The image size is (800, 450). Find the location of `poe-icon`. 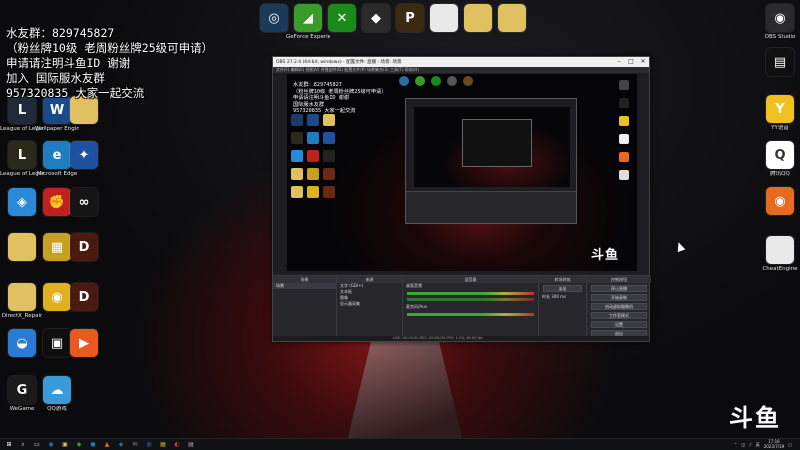

poe-icon is located at coordinates (468, 81).